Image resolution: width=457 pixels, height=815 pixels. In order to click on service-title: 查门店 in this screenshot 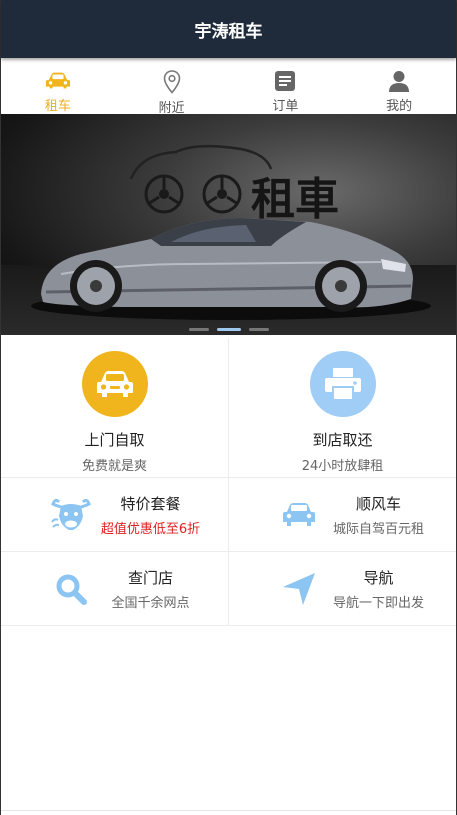, I will do `click(150, 577)`.